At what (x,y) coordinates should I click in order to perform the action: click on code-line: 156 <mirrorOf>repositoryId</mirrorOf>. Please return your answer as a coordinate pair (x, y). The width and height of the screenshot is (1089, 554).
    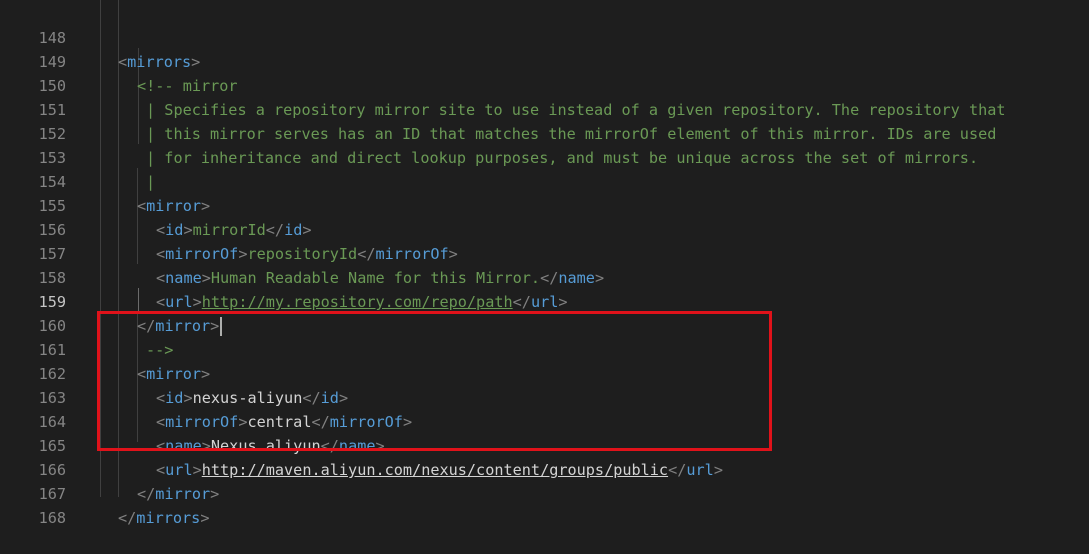
    Looking at the image, I should click on (544, 228).